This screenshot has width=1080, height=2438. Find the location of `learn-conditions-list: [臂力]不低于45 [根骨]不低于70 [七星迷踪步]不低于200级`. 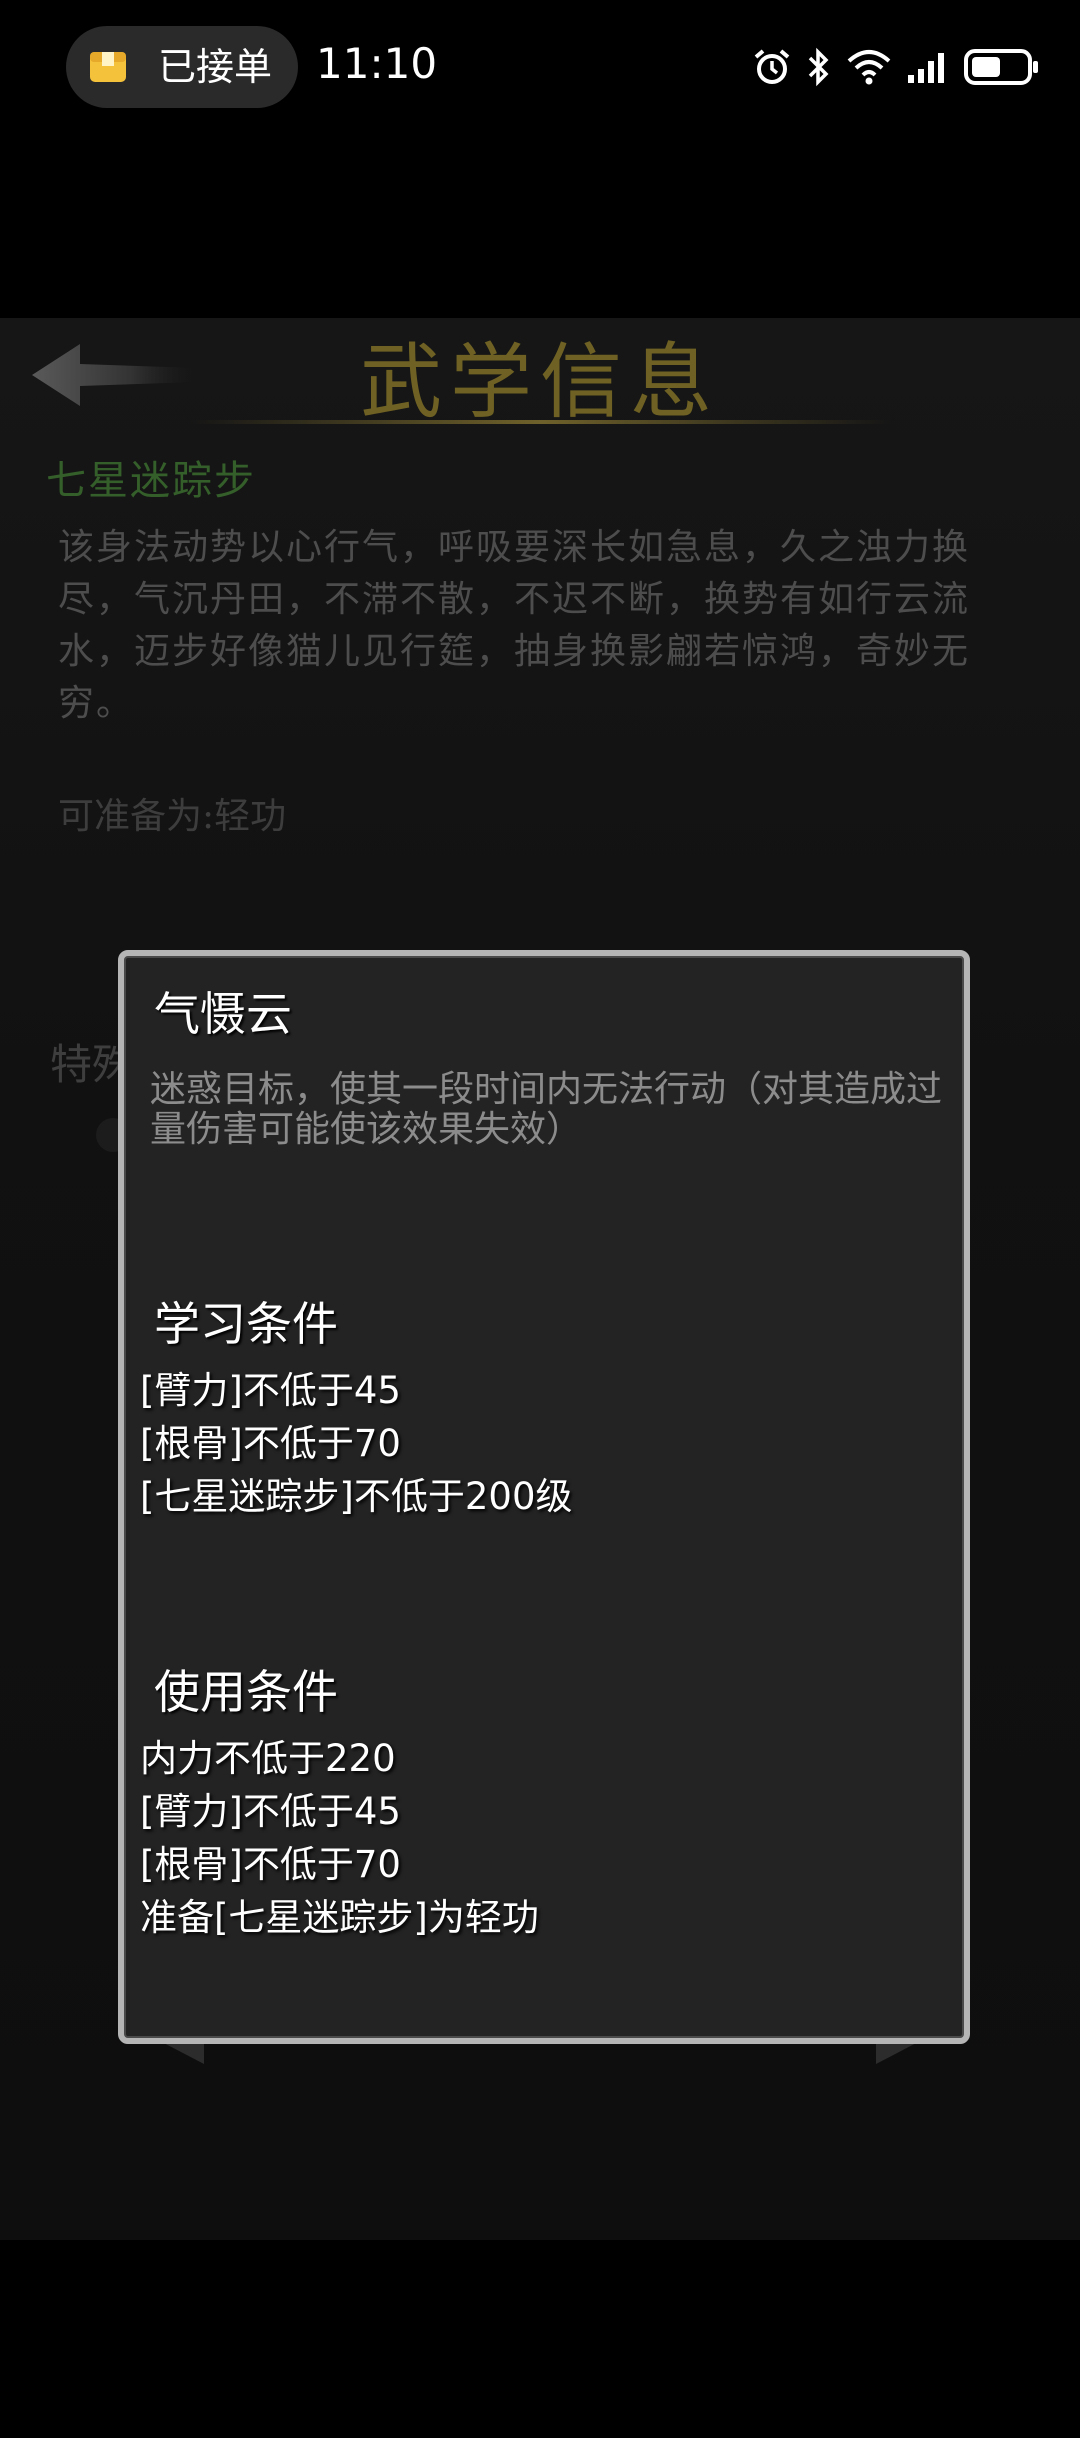

learn-conditions-list: [臂力]不低于45 [根骨]不低于70 [七星迷踪步]不低于200级 is located at coordinates (356, 1443).